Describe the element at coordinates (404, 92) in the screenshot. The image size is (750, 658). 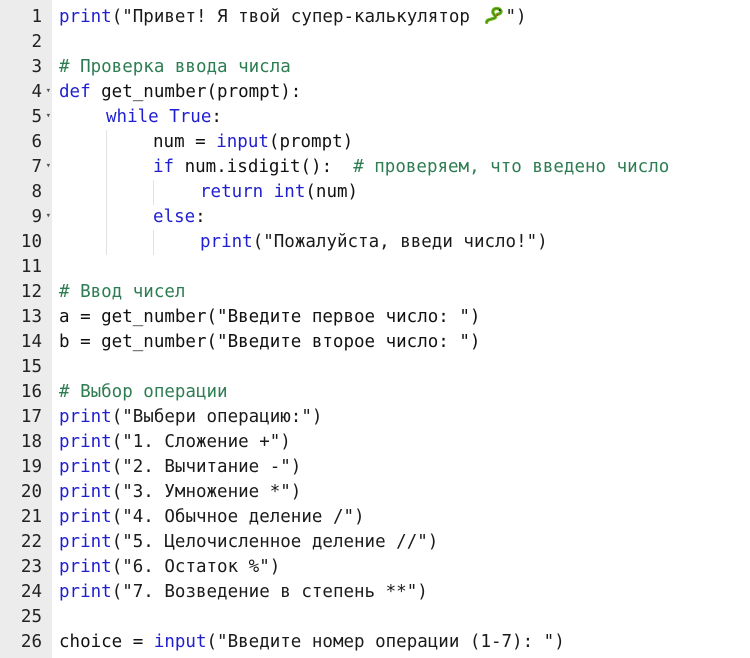
I see `code-line: def get_number(prompt):` at that location.